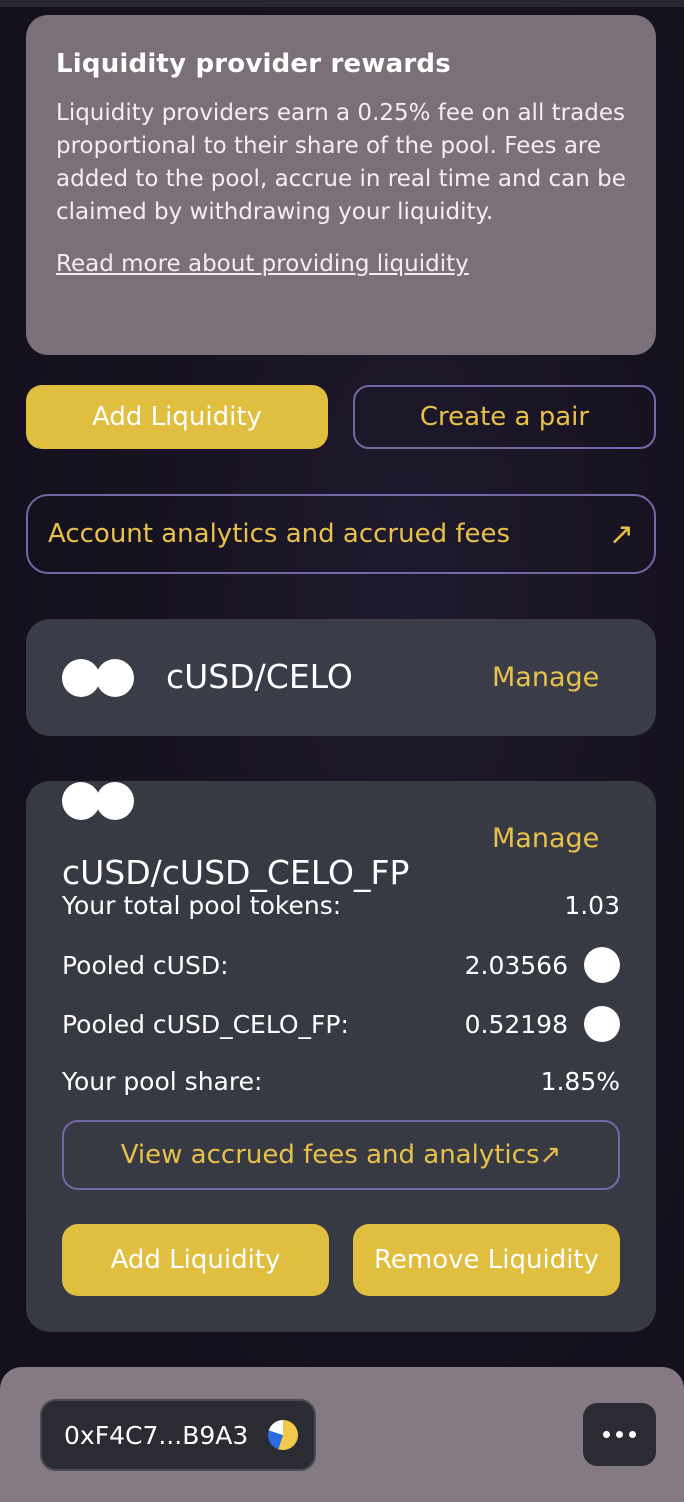 The image size is (684, 1502). What do you see at coordinates (262, 264) in the screenshot?
I see `read-more-link: Read more about providing liquidity` at bounding box center [262, 264].